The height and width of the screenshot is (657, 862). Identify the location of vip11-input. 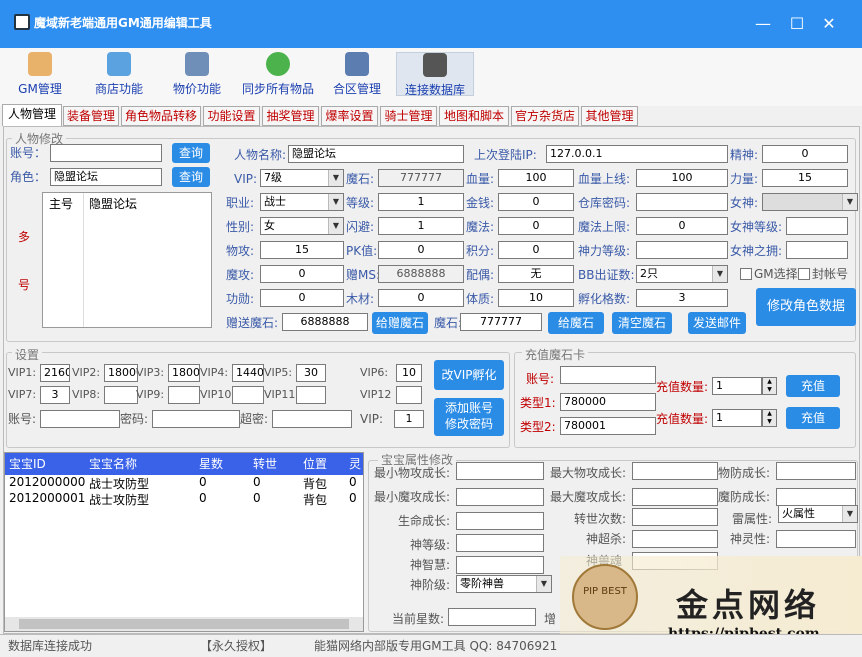
(311, 395).